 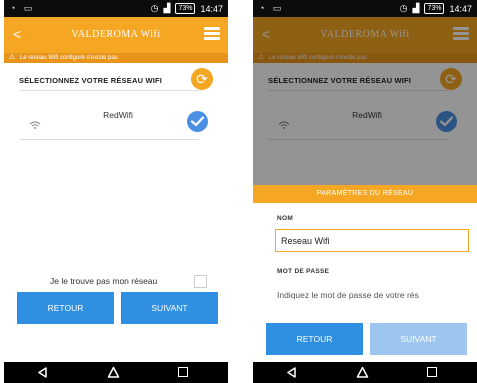 What do you see at coordinates (35, 125) in the screenshot?
I see `wifi-icon` at bounding box center [35, 125].